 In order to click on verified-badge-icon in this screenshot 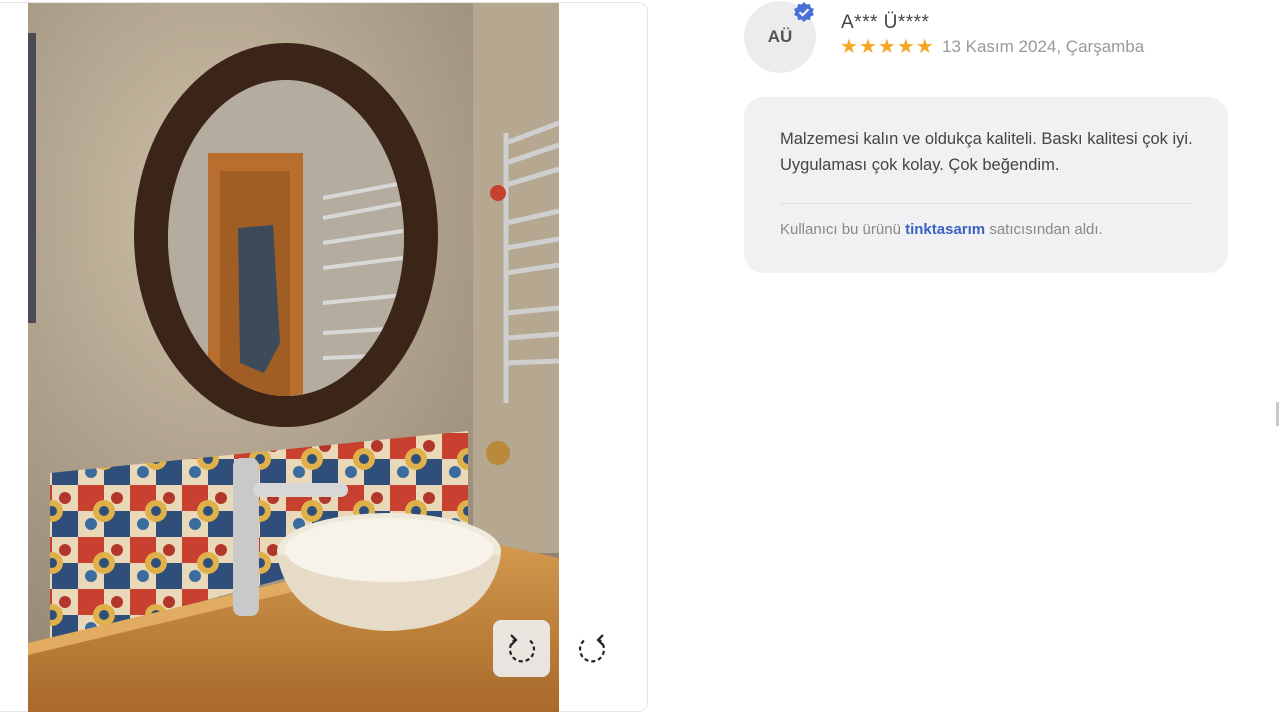, I will do `click(804, 12)`.